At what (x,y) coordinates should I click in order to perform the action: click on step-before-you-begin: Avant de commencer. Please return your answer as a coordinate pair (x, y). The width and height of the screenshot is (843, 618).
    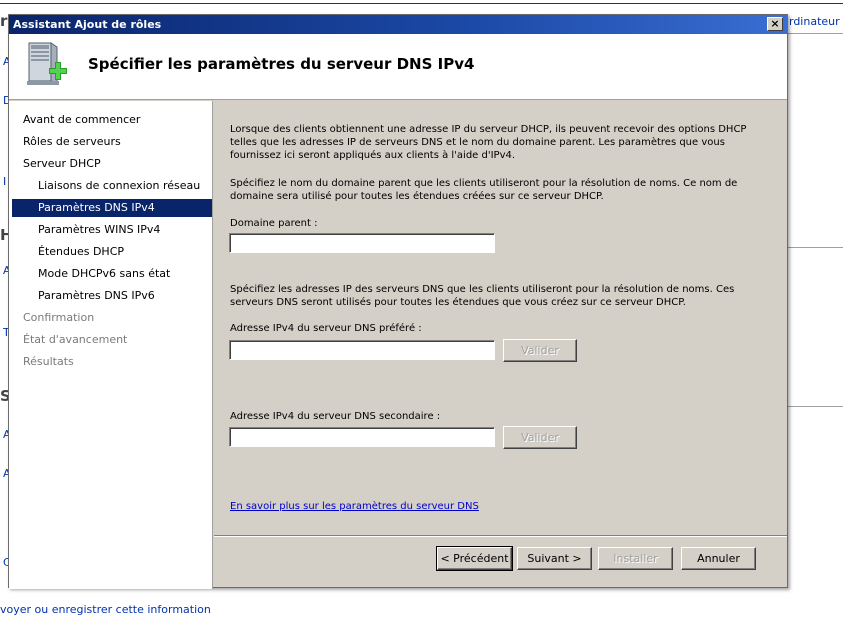
    Looking at the image, I should click on (112, 120).